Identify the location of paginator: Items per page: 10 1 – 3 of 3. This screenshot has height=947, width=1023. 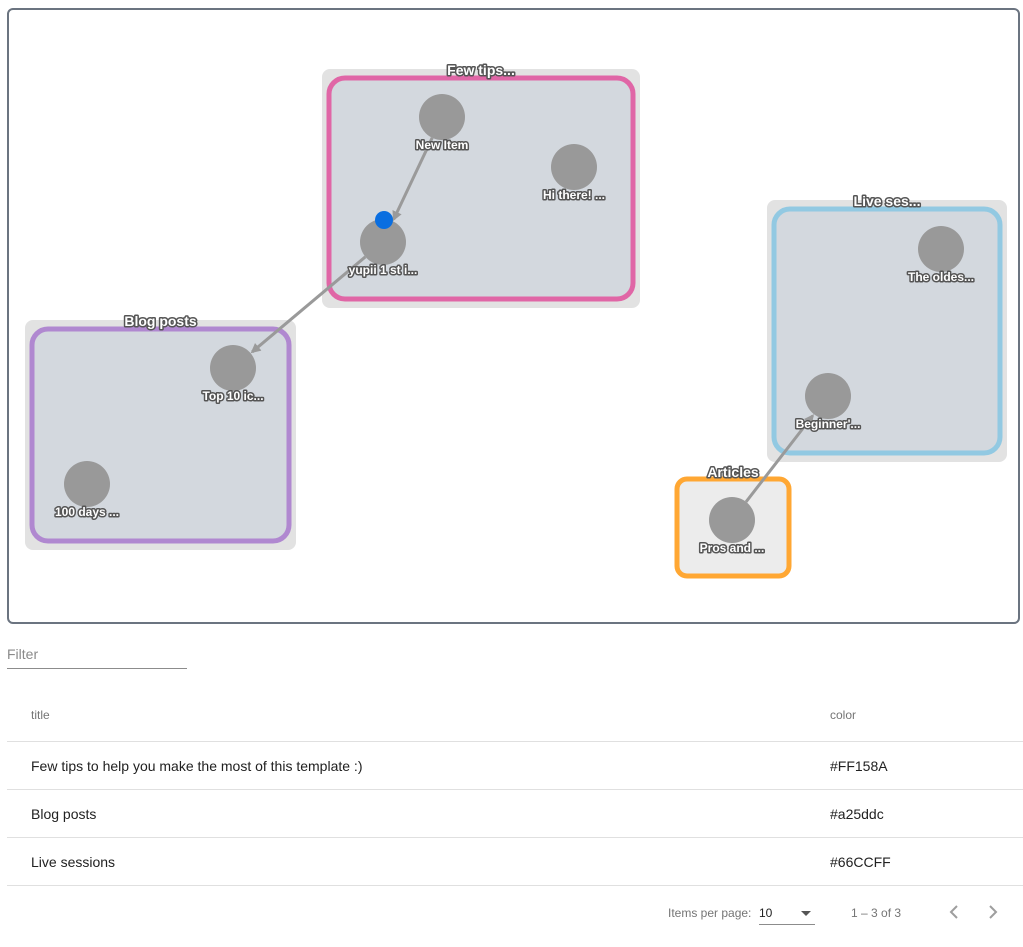
(515, 914).